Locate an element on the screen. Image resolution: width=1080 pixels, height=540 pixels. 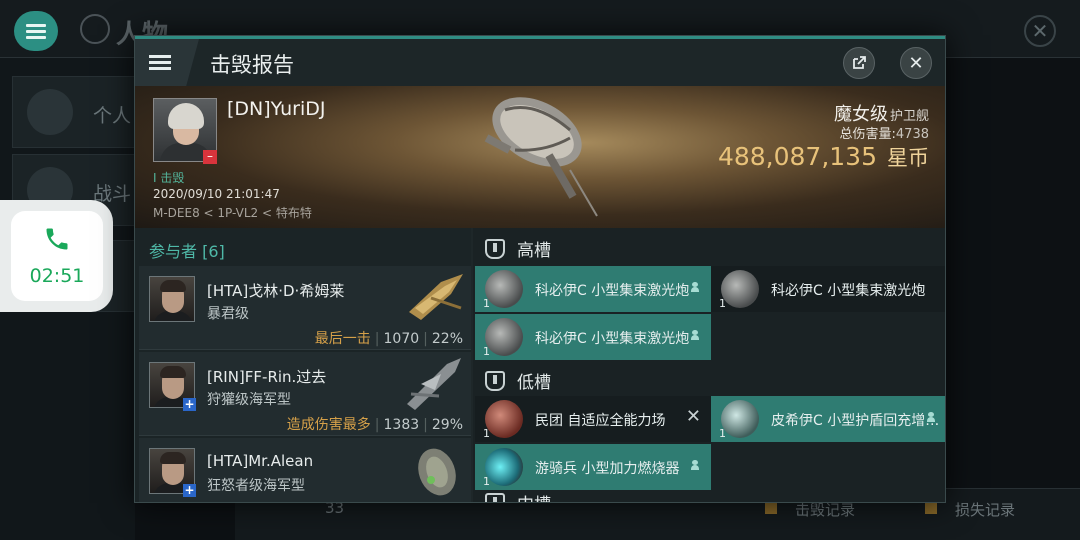
module-label: 民团 自适应全能力场 is located at coordinates (600, 421).